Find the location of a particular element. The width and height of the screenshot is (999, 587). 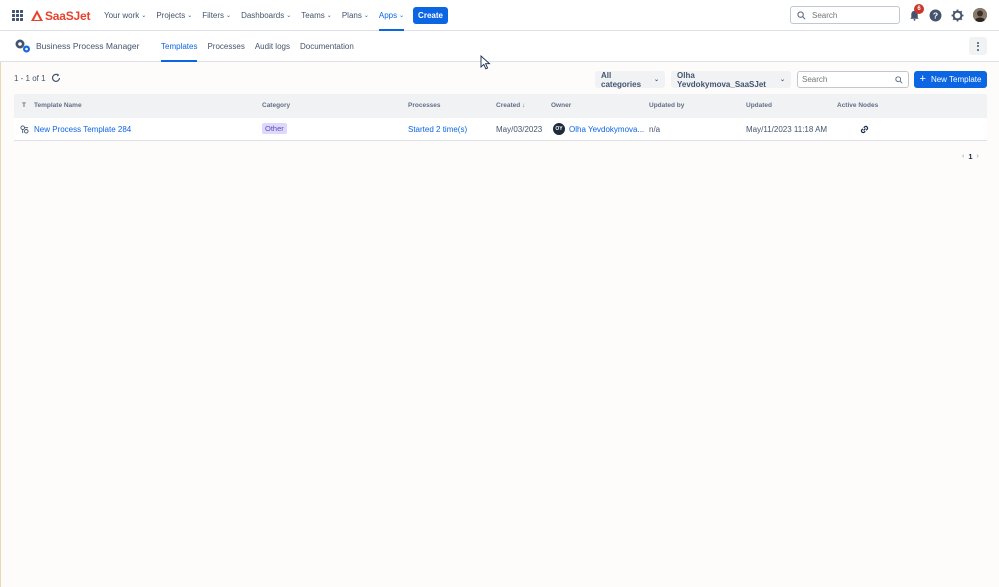

column-updated: Updated is located at coordinates (759, 105).